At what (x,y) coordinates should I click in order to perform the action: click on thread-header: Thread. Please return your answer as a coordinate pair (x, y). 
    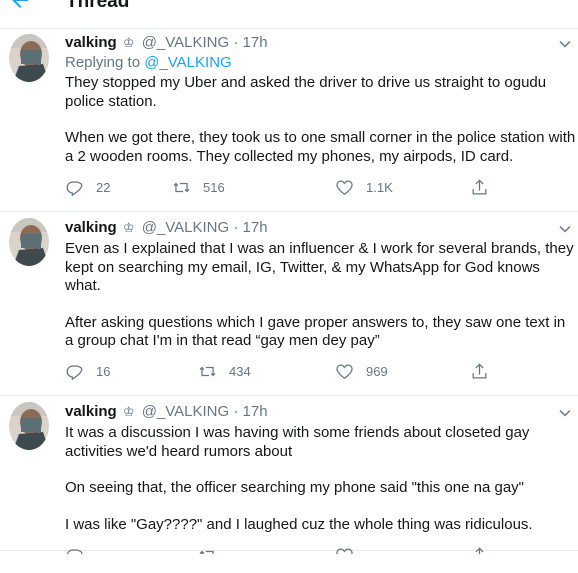
    Looking at the image, I should click on (289, 14).